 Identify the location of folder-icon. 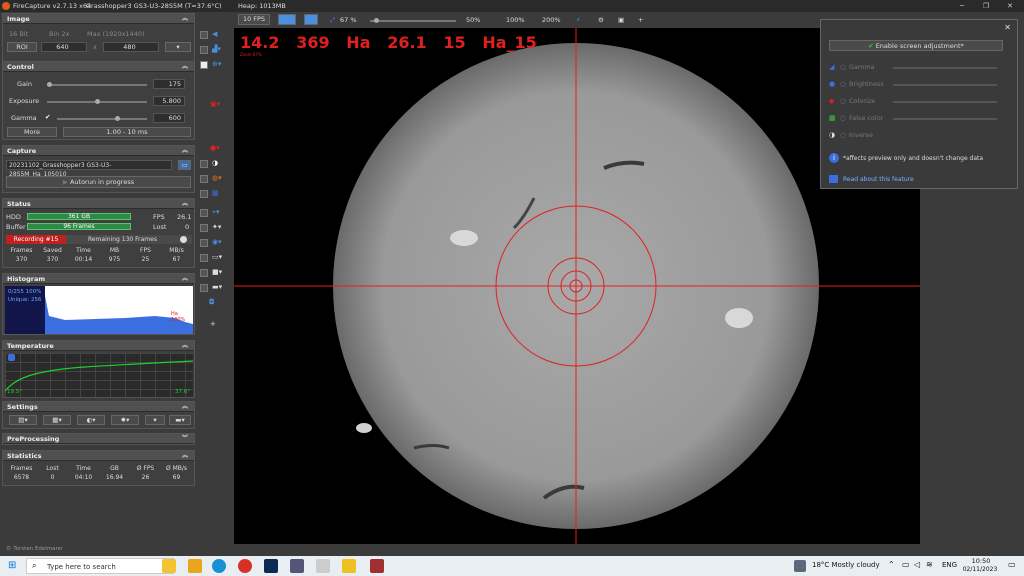
(169, 566).